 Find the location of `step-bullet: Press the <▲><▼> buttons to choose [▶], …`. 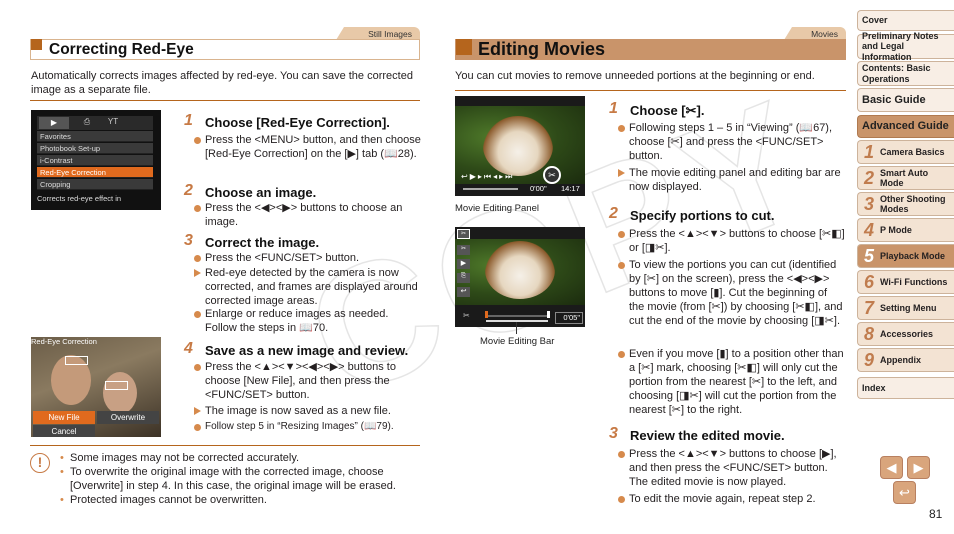

step-bullet: Press the <▲><▼> buttons to choose [▶], … is located at coordinates (731, 468).